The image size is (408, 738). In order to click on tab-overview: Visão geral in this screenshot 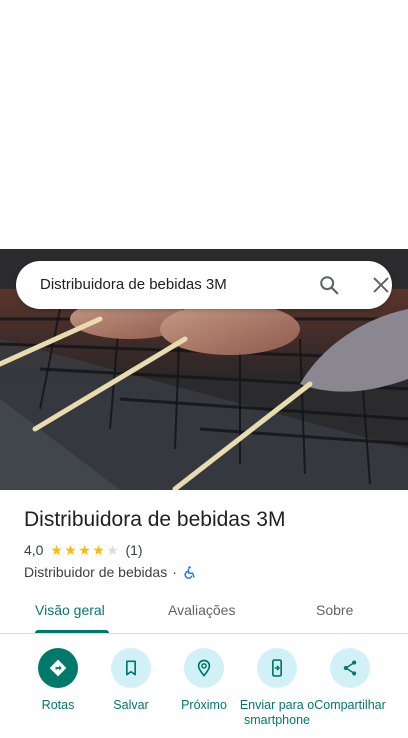, I will do `click(70, 610)`.